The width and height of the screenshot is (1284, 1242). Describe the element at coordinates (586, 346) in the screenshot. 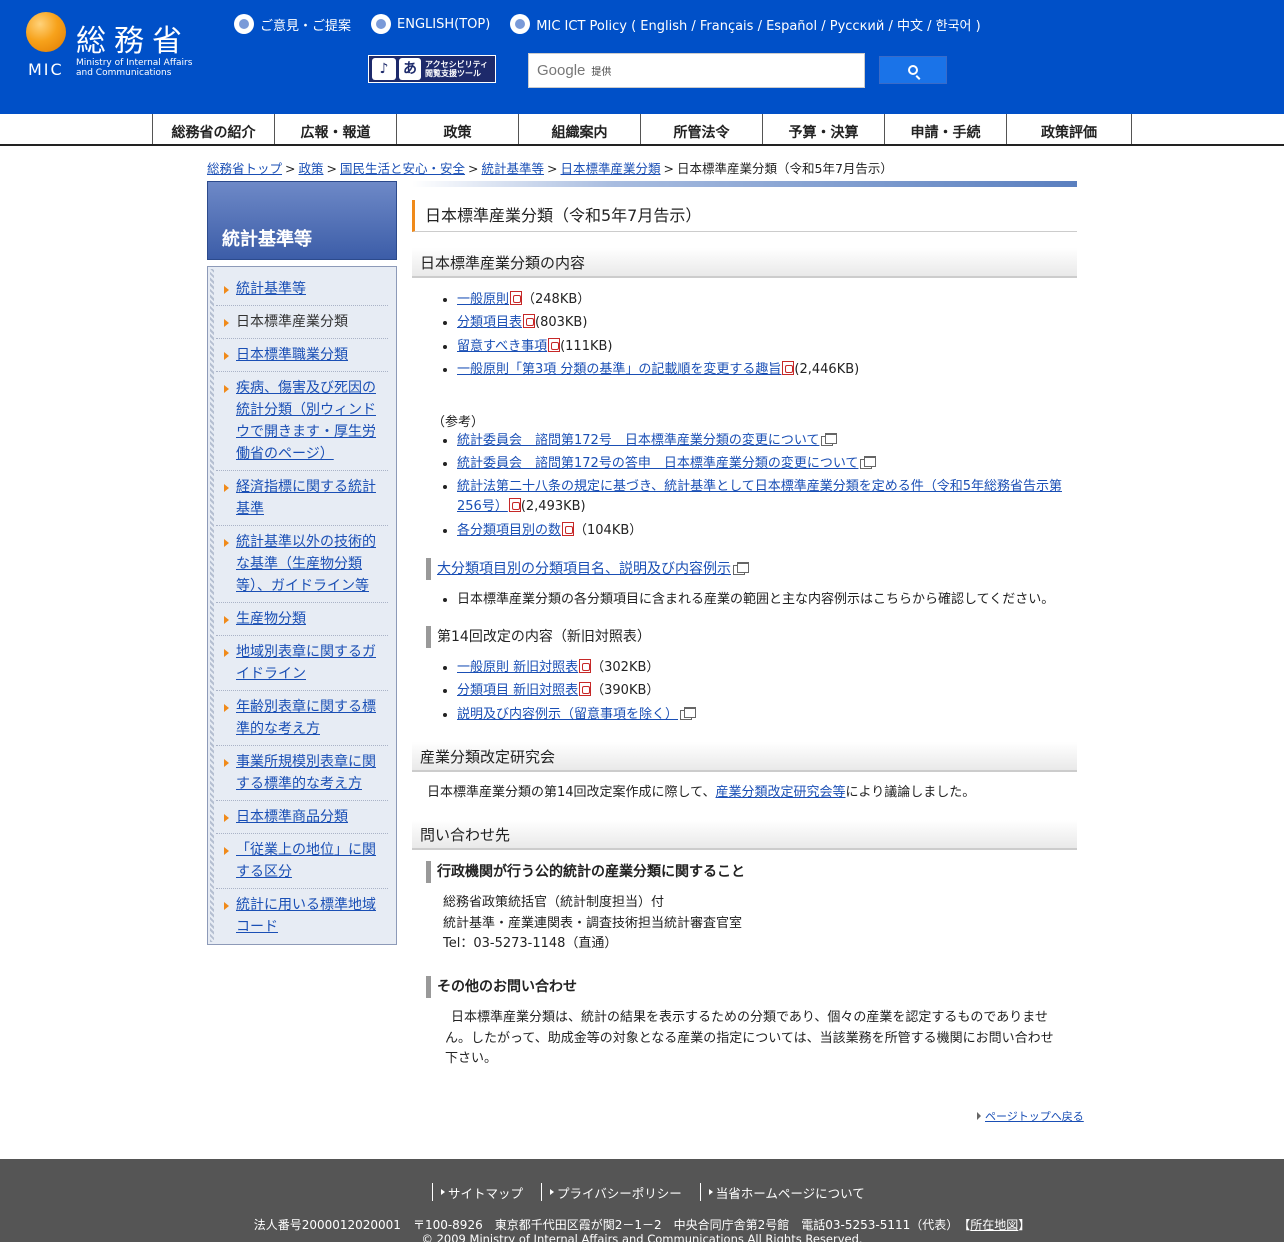

I see `file-size: (111KB)` at that location.